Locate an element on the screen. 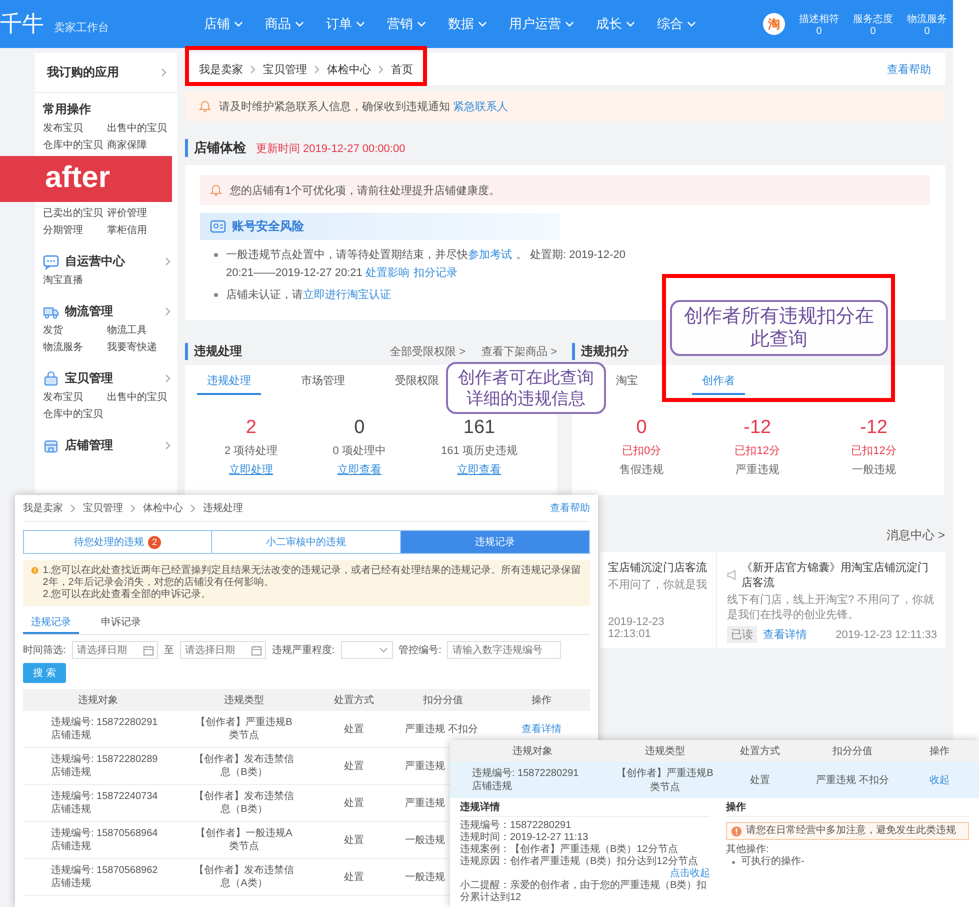 The height and width of the screenshot is (907, 979). bell-icon is located at coordinates (216, 190).